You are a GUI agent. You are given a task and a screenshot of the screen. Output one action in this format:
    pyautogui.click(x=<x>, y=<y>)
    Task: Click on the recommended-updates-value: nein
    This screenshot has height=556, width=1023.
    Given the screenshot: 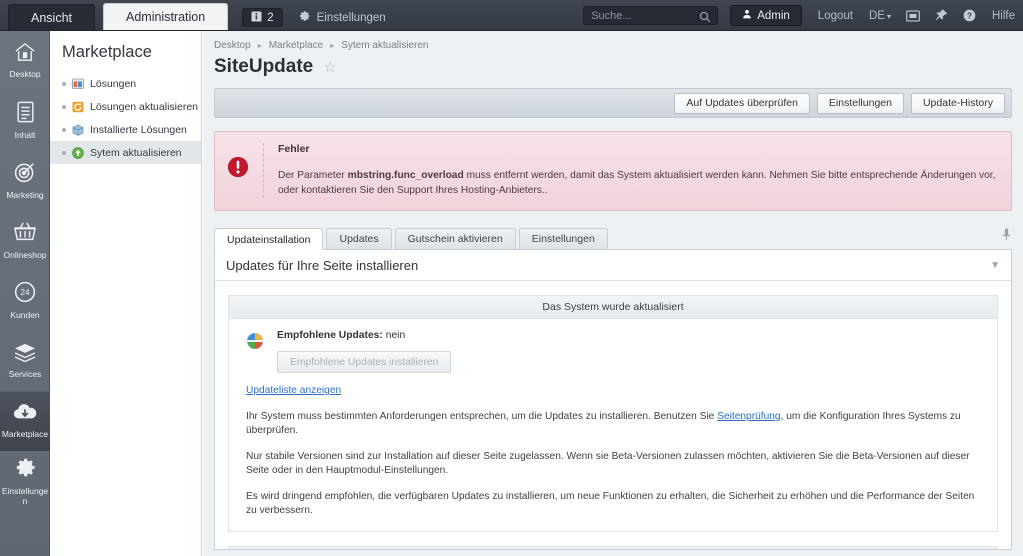 What is the action you would take?
    pyautogui.click(x=395, y=335)
    